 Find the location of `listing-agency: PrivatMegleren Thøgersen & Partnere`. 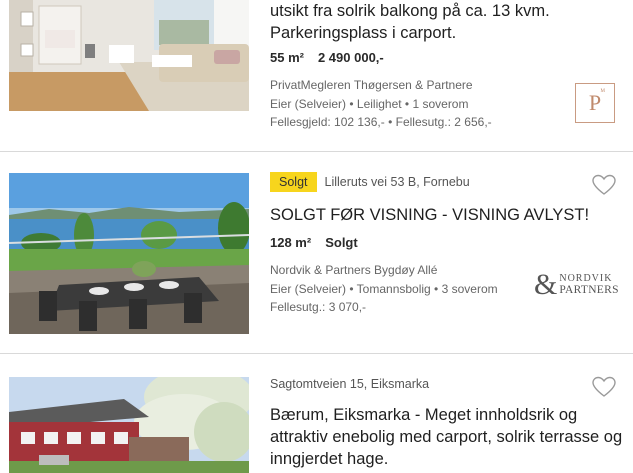

listing-agency: PrivatMegleren Thøgersen & Partnere is located at coordinates (371, 85).